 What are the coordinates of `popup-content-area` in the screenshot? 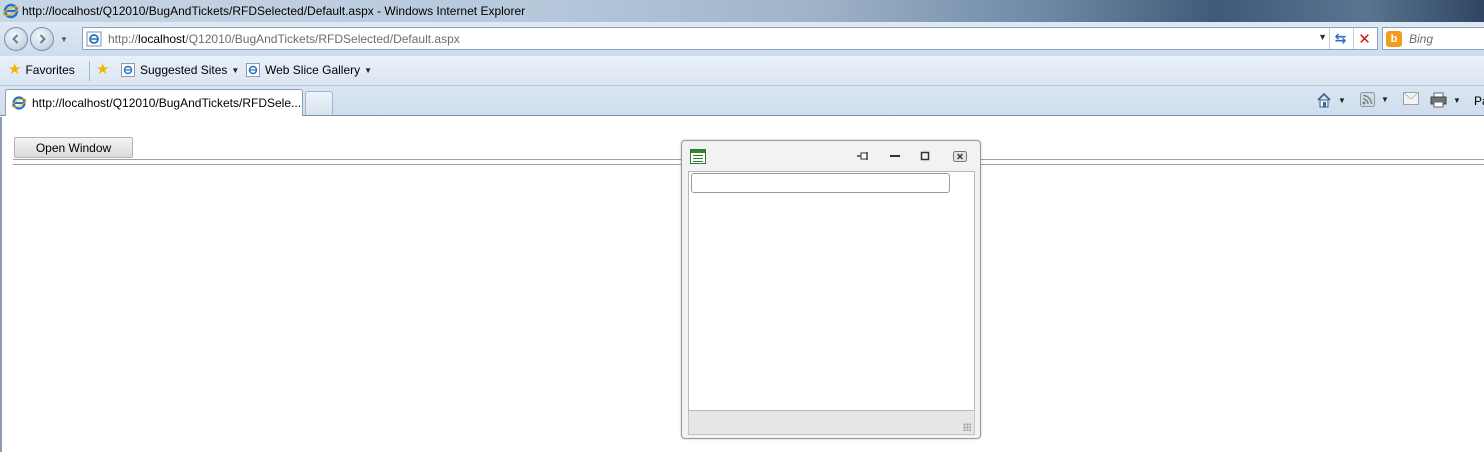 It's located at (831, 291).